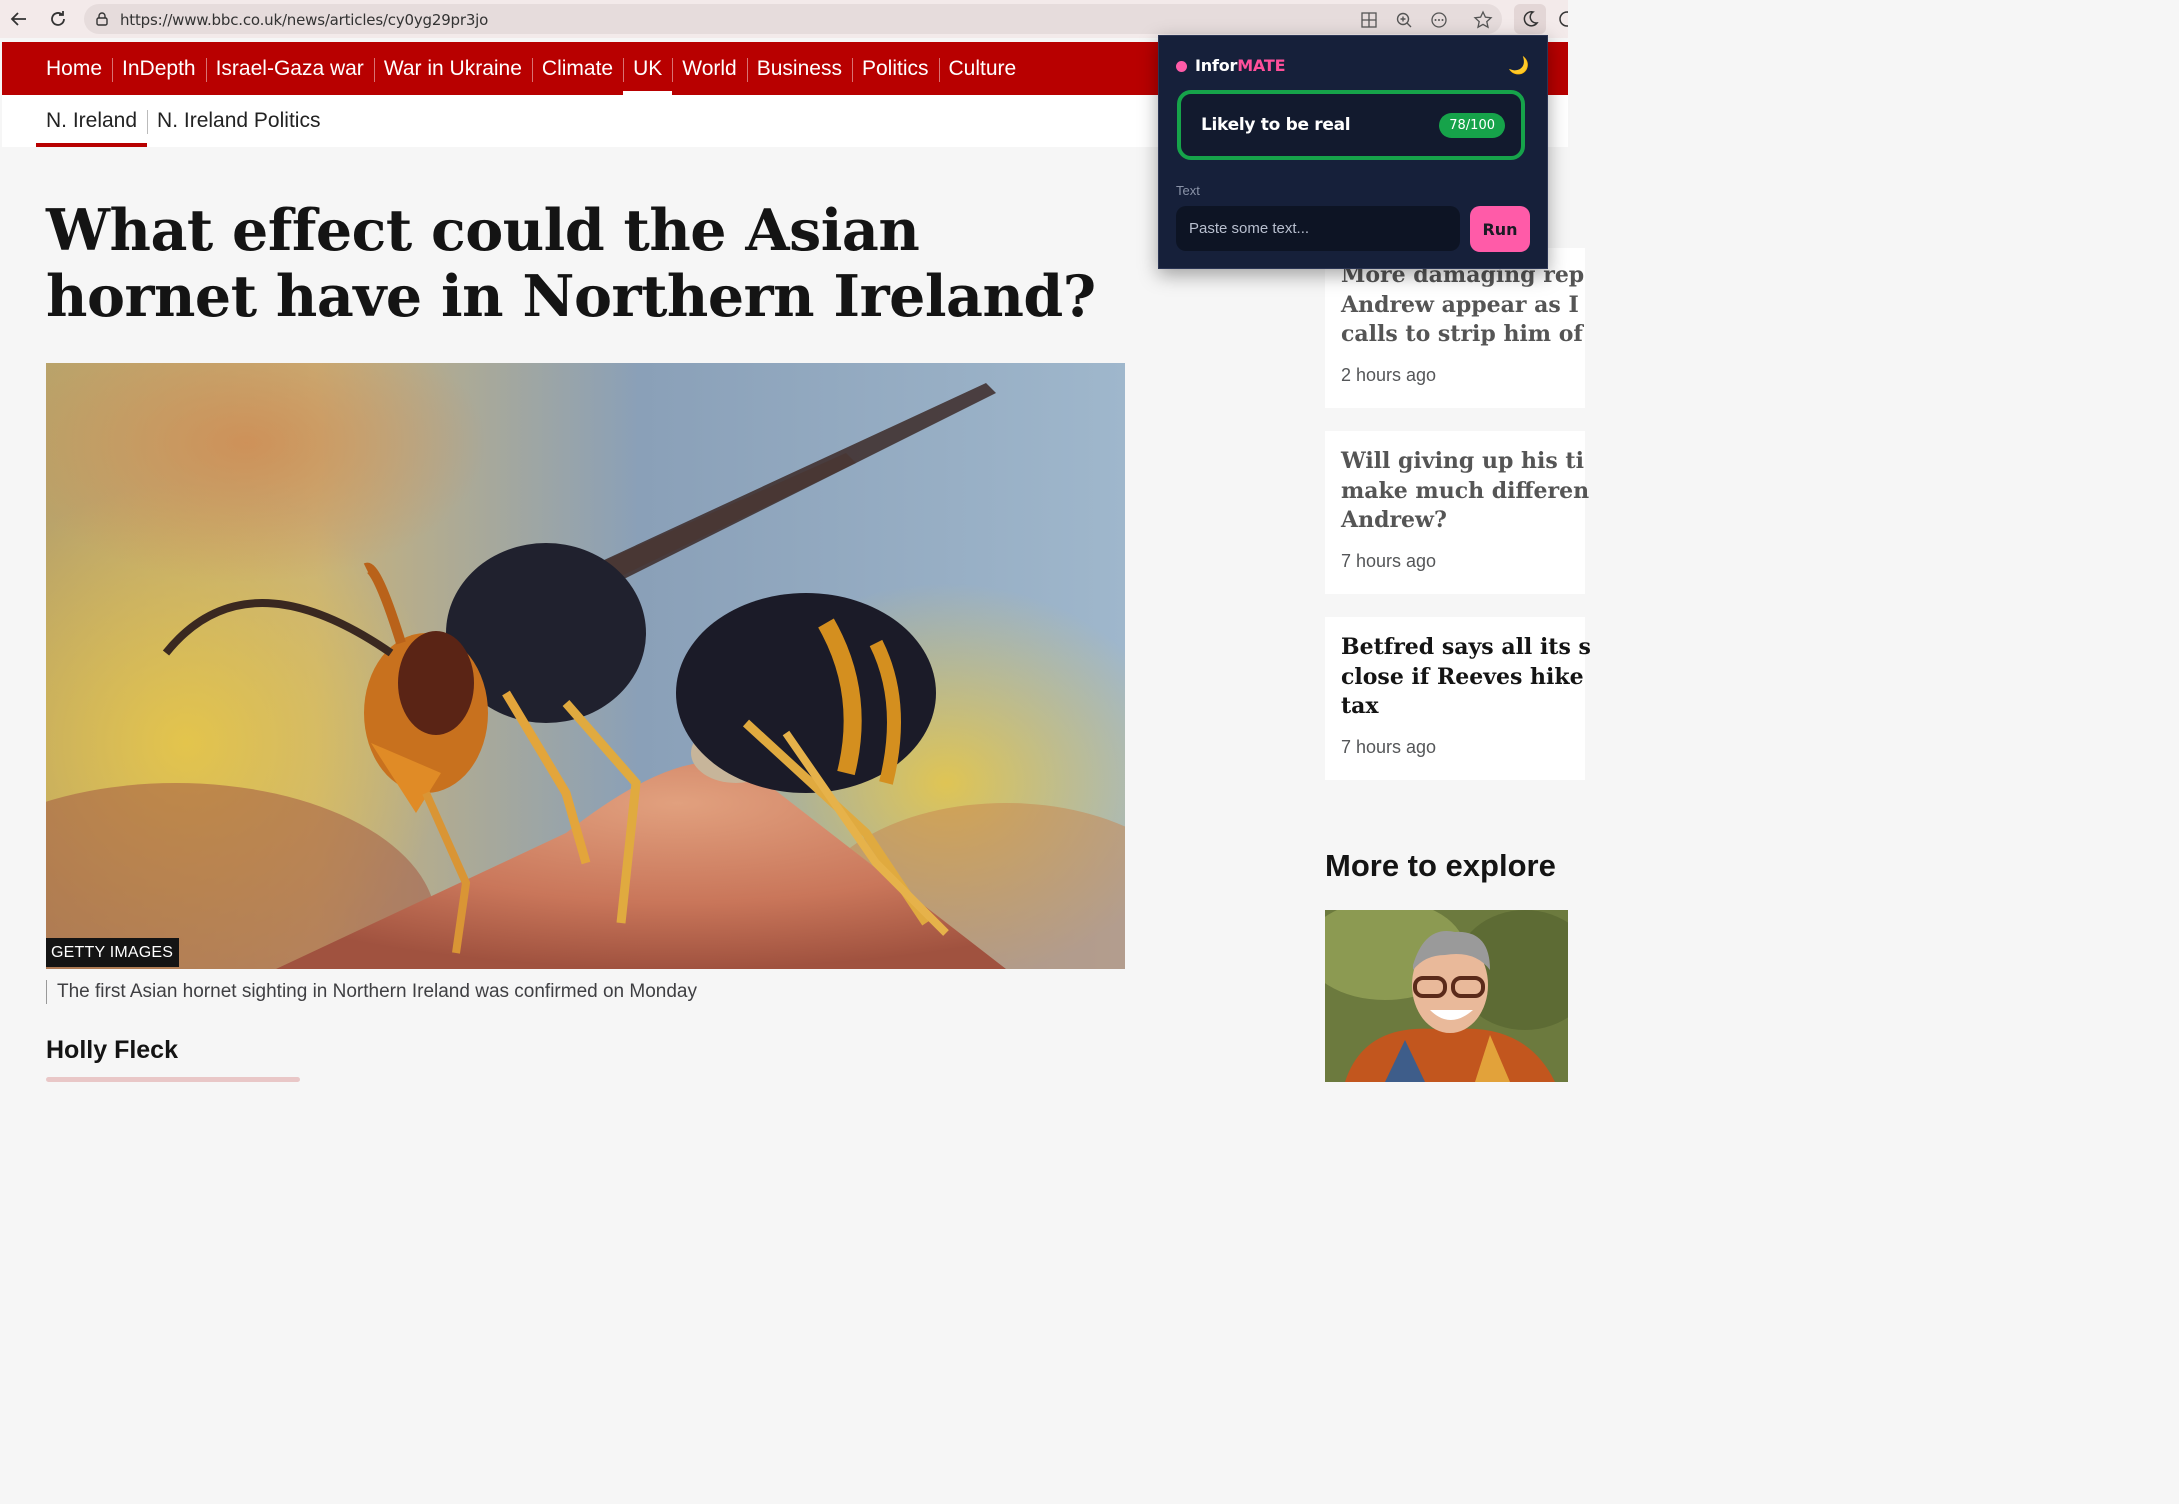 The image size is (2179, 1504). What do you see at coordinates (577, 68) in the screenshot?
I see `nav-item-climate: Climate` at bounding box center [577, 68].